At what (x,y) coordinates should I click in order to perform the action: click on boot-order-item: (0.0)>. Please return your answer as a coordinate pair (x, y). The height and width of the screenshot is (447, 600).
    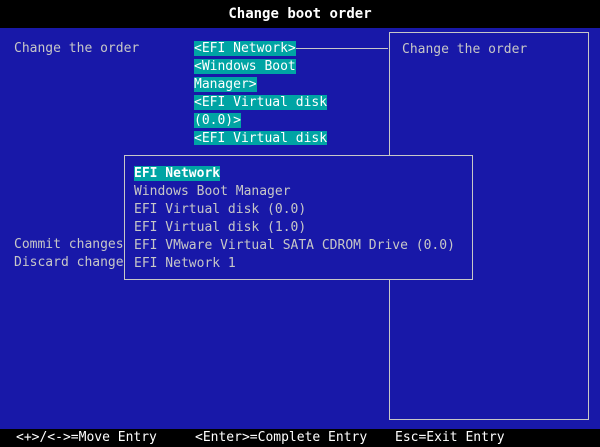
    Looking at the image, I should click on (264, 121).